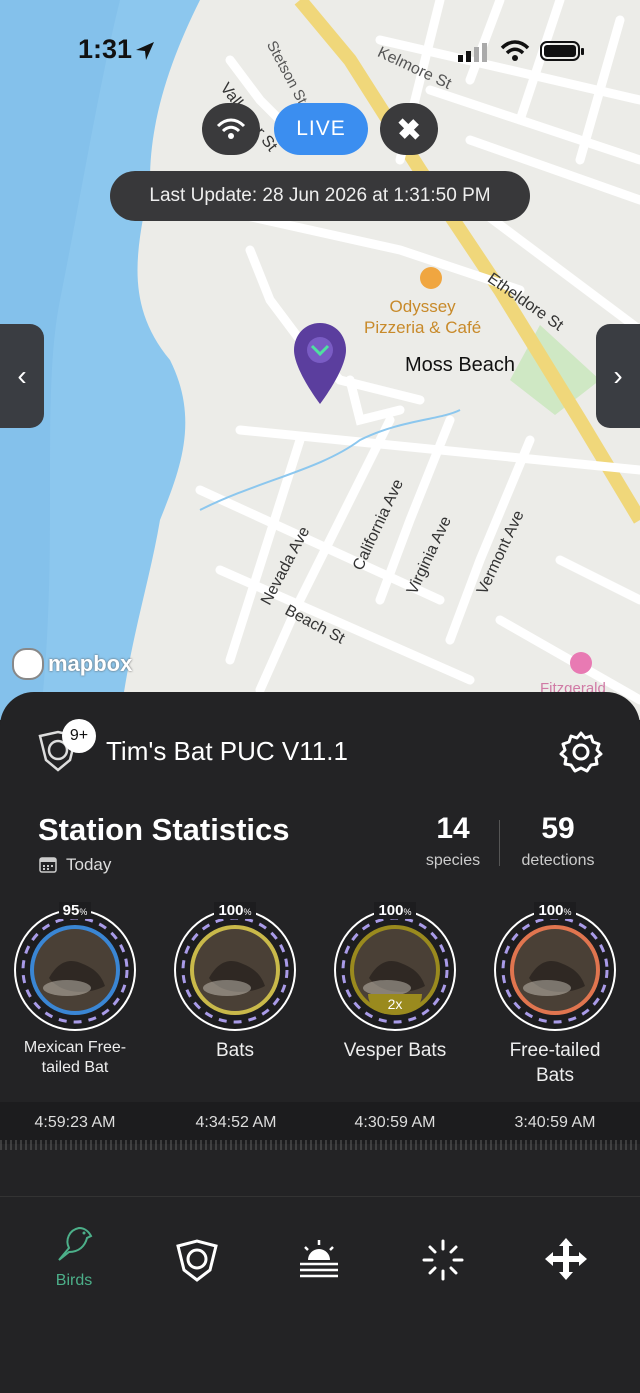 The height and width of the screenshot is (1393, 640). Describe the element at coordinates (79, 736) in the screenshot. I see `notification-badge: 9+` at that location.